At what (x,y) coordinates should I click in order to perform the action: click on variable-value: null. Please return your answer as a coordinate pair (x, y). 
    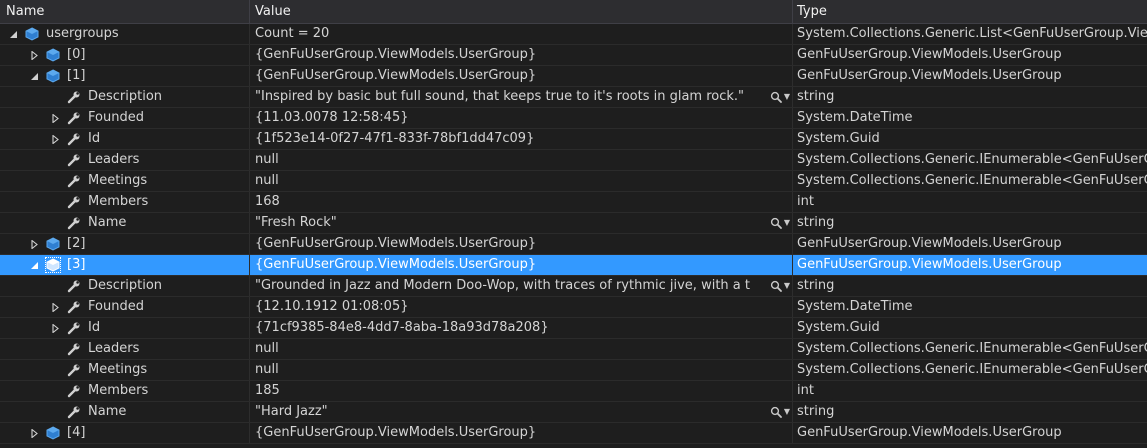
    Looking at the image, I should click on (267, 369).